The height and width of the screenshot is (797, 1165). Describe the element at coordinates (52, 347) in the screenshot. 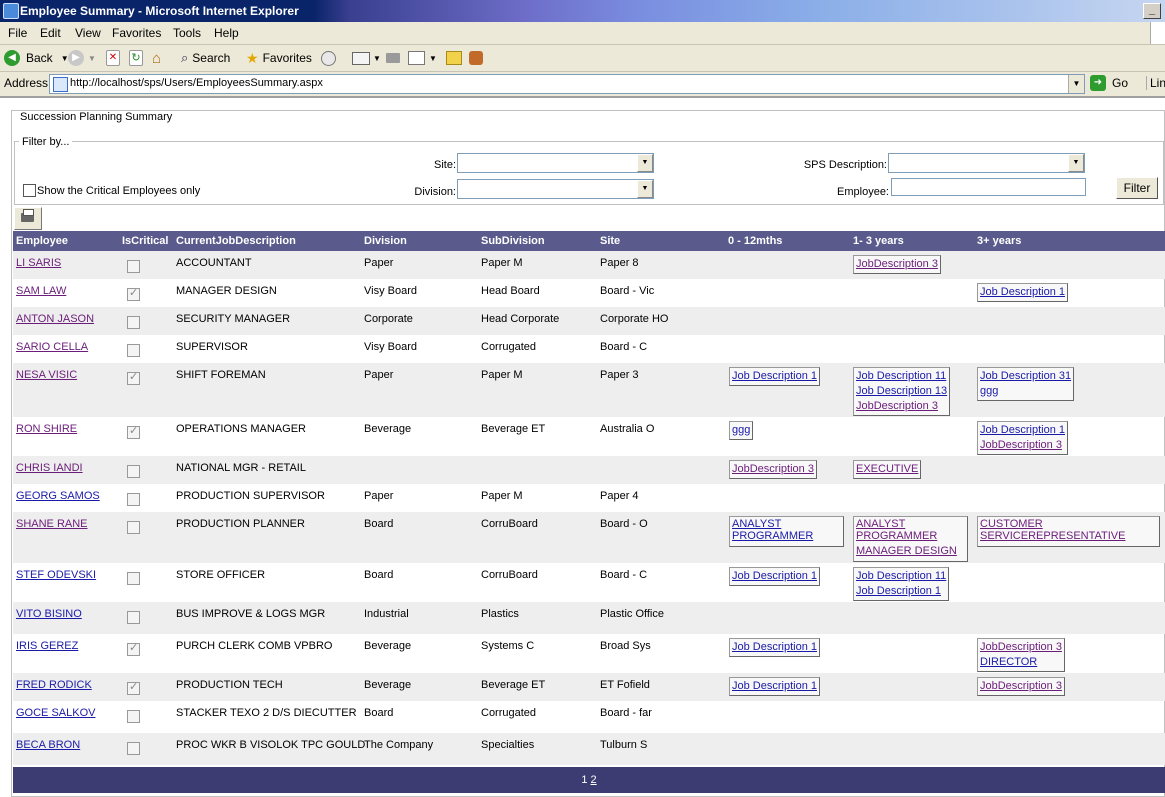

I see `employee-link: SARIO CELLA` at that location.